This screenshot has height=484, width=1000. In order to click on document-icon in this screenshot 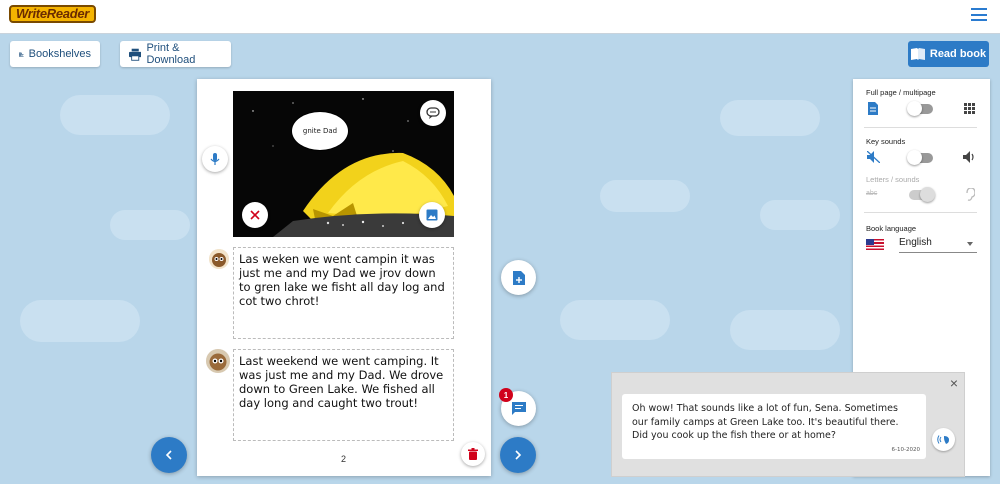, I will do `click(873, 108)`.